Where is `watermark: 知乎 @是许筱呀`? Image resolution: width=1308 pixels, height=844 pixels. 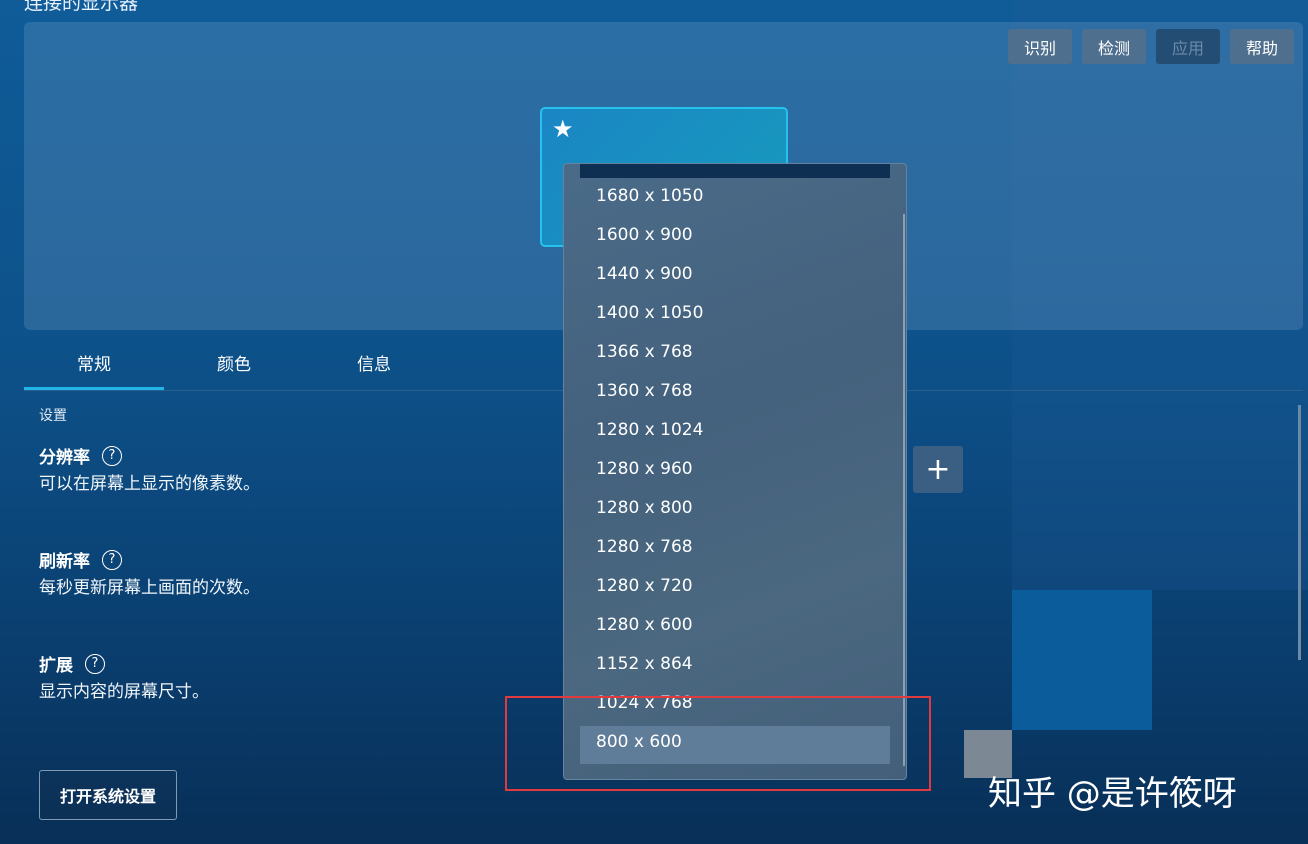
watermark: 知乎 @是许筱呀 is located at coordinates (1112, 794).